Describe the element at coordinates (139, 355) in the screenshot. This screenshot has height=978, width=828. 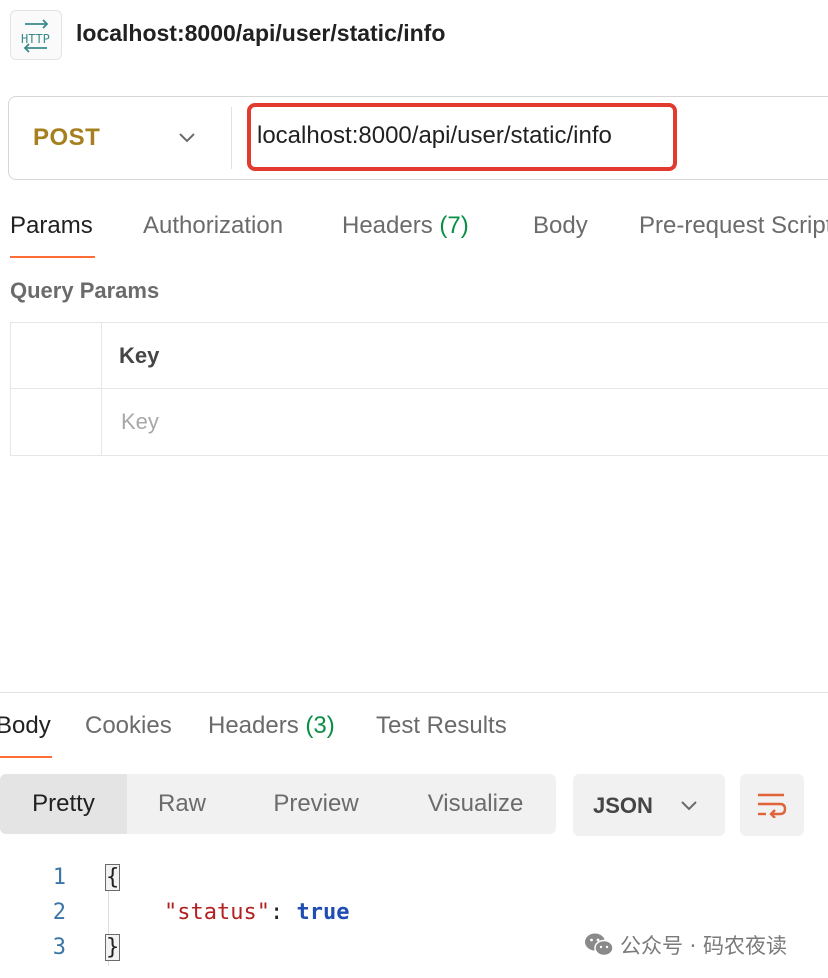
I see `table-header-key: Key` at that location.